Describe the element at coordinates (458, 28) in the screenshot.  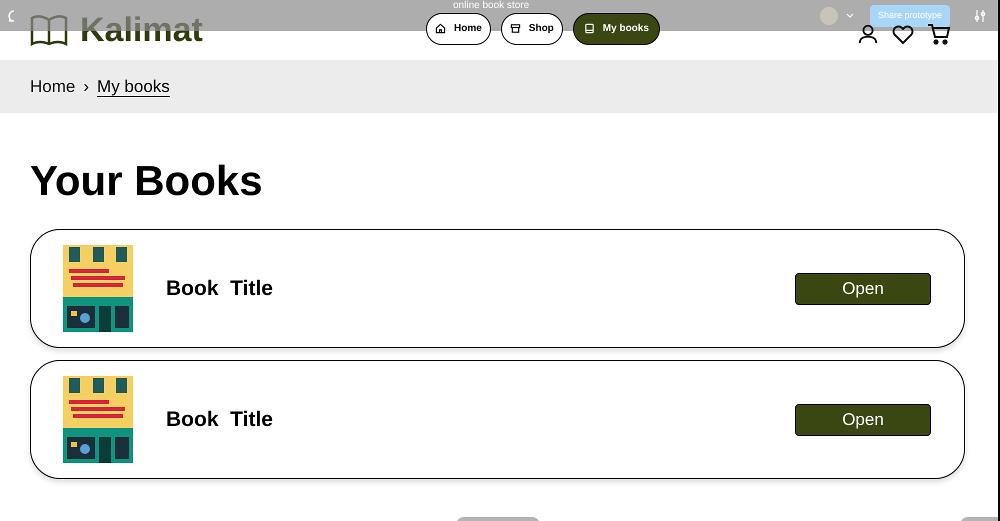
I see `nav-tab: Home` at that location.